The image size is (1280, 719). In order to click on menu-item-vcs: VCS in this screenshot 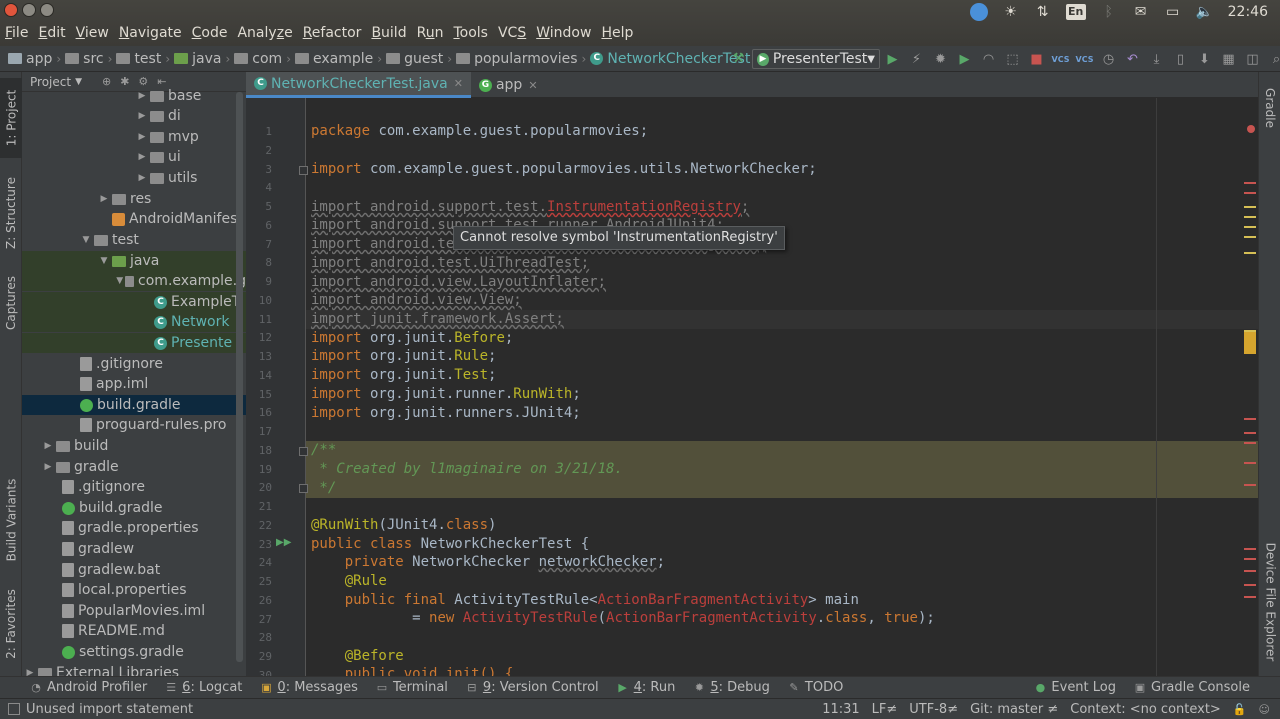, I will do `click(512, 33)`.